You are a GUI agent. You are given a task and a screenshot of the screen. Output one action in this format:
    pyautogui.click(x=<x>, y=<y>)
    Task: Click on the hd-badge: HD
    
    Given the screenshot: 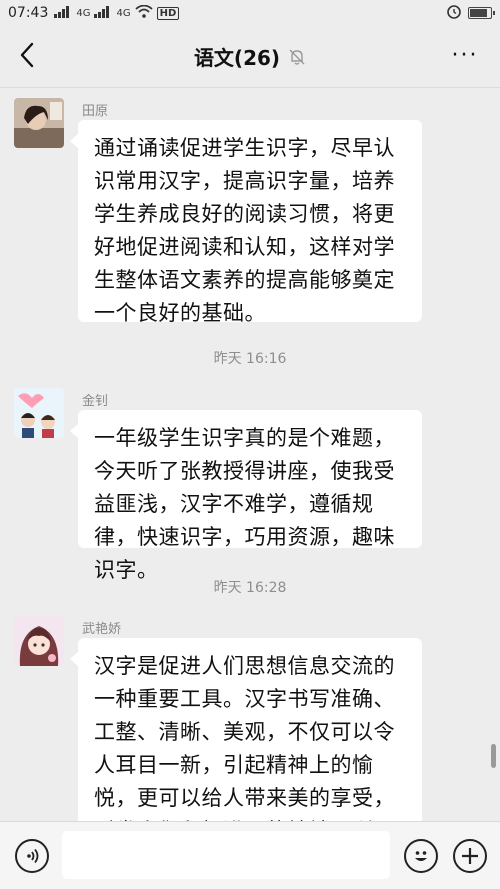 What is the action you would take?
    pyautogui.click(x=168, y=13)
    